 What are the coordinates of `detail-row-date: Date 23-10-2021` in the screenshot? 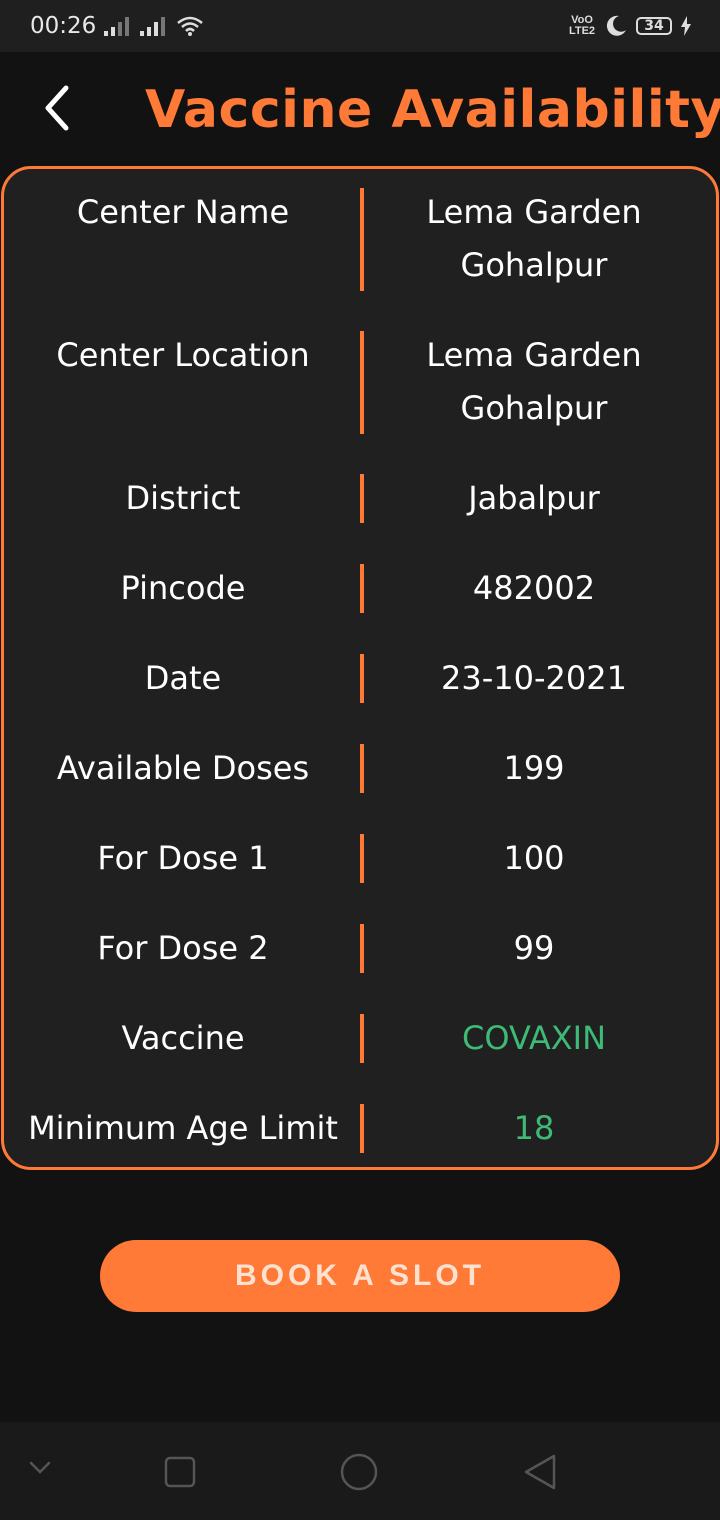 It's located at (360, 678).